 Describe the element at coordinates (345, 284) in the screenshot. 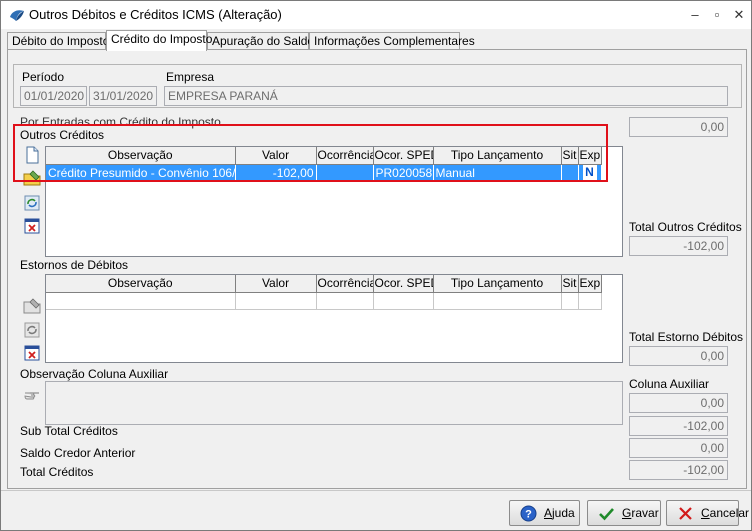

I see `col-ocorrencia: Ocorrência` at that location.